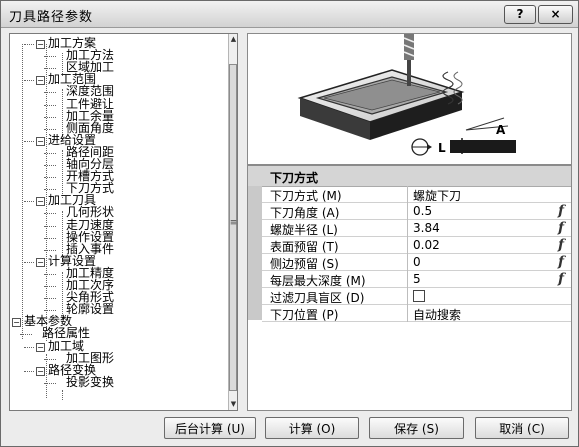 This screenshot has height=447, width=579. I want to click on property-label: 螺旋半径 (L), so click(304, 230).